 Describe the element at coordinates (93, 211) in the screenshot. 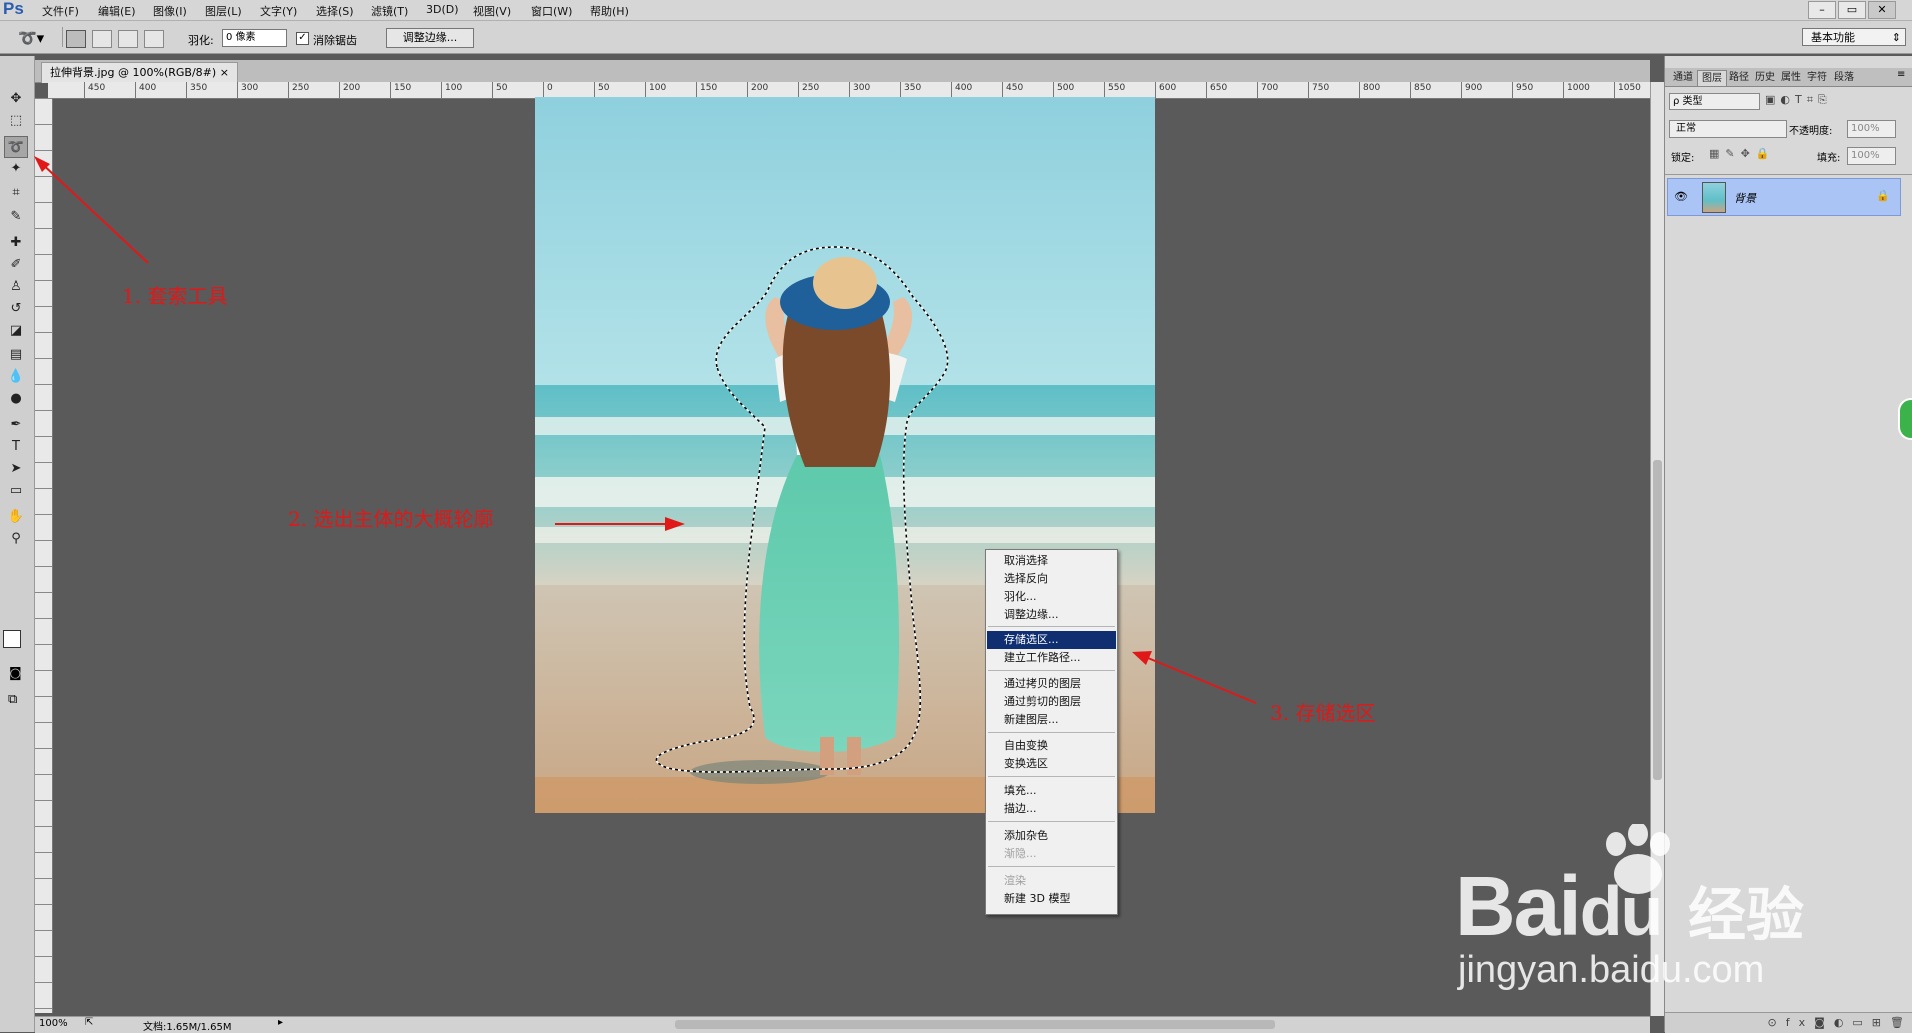

I see `arrow-to-lasso` at that location.